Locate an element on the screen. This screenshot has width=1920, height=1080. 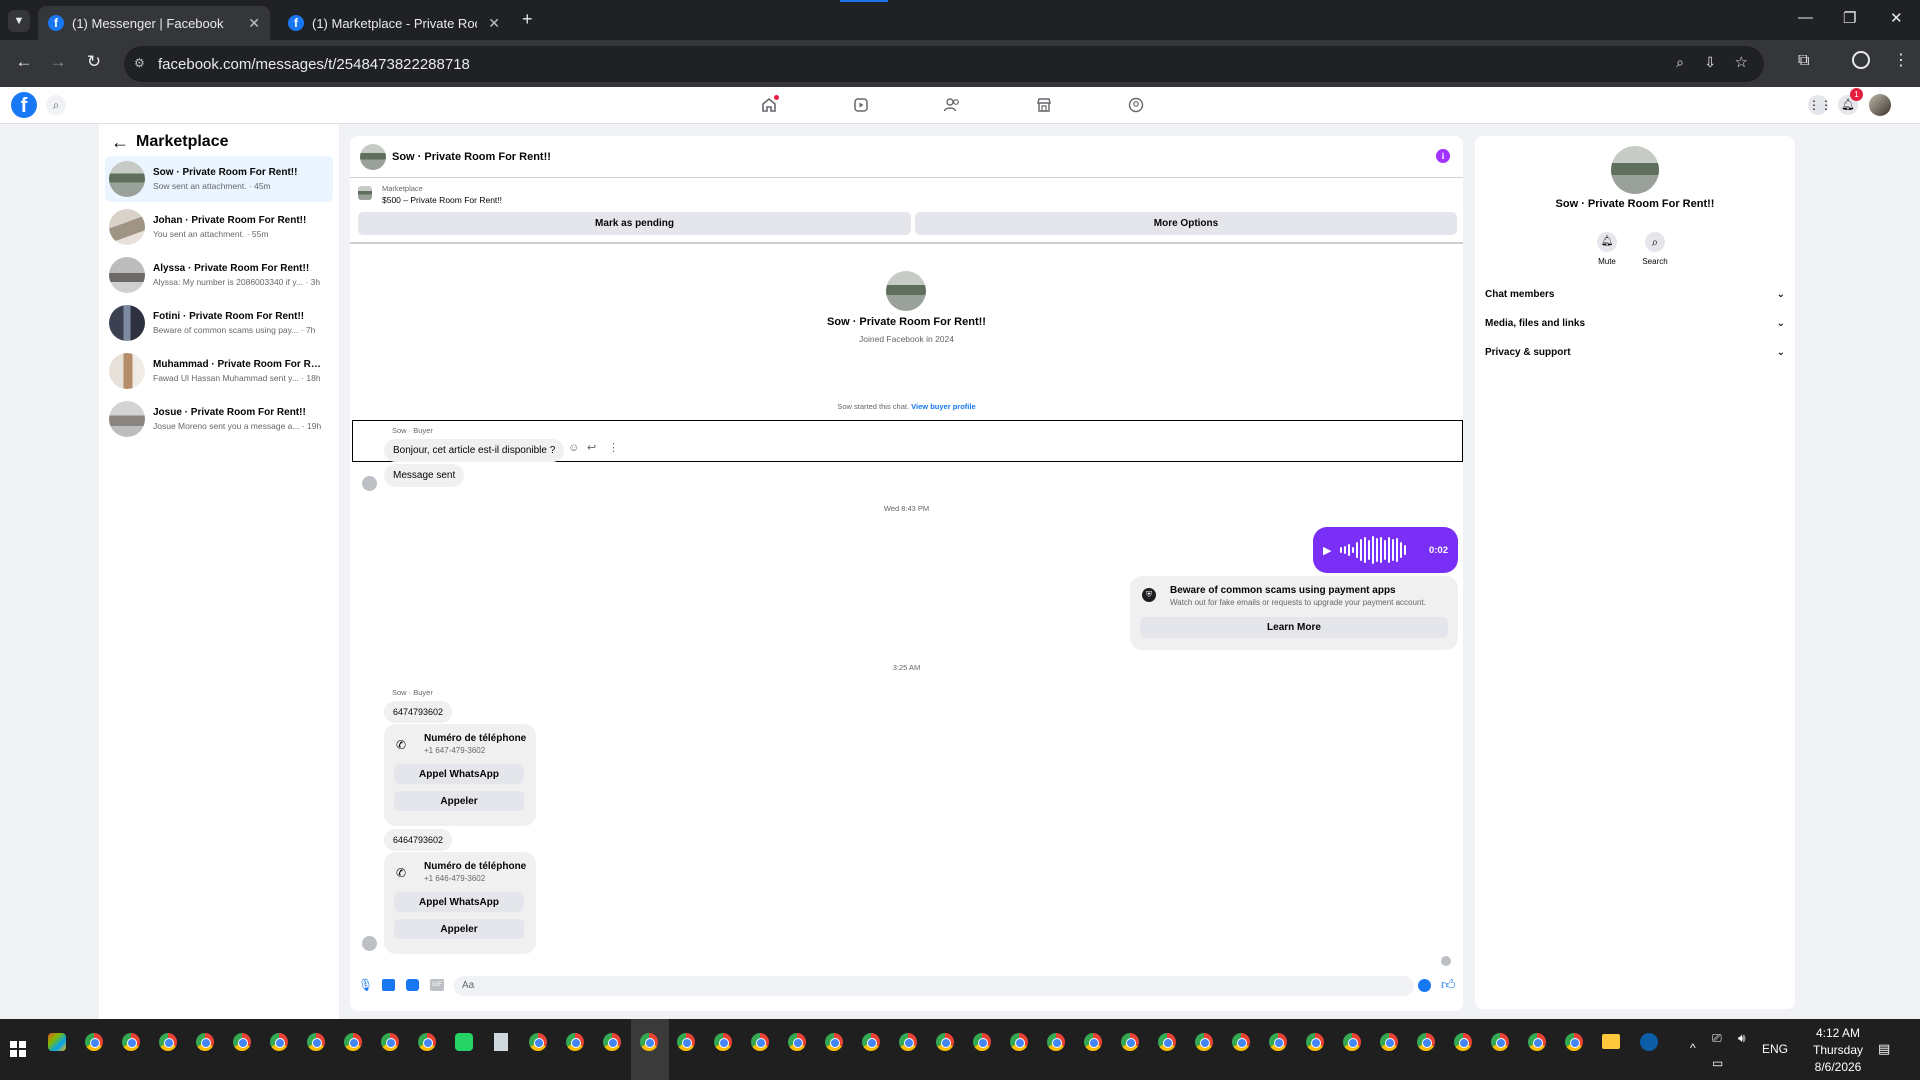
apps-menu-icon: ⋮⋮ is located at coordinates (1820, 105).